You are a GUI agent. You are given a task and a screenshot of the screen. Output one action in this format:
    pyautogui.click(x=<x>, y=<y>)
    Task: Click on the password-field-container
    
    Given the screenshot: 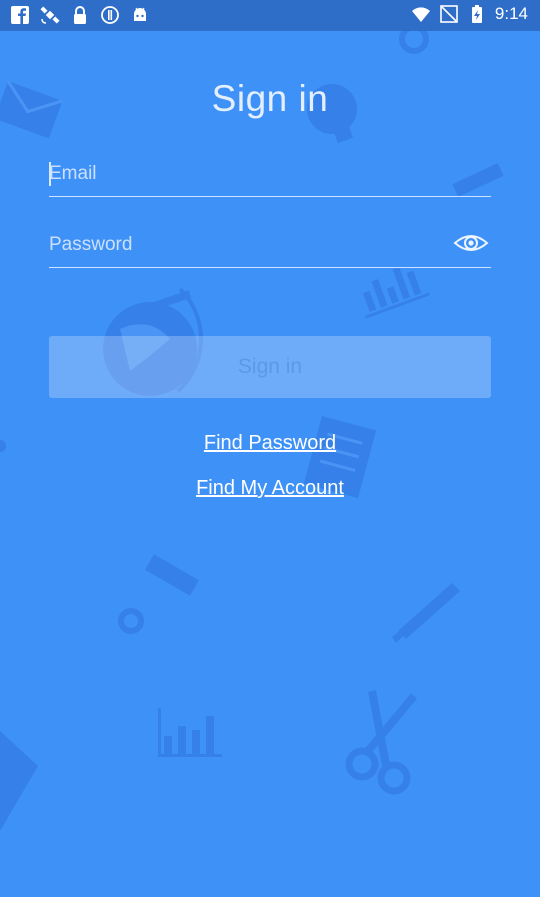 What is the action you would take?
    pyautogui.click(x=270, y=245)
    